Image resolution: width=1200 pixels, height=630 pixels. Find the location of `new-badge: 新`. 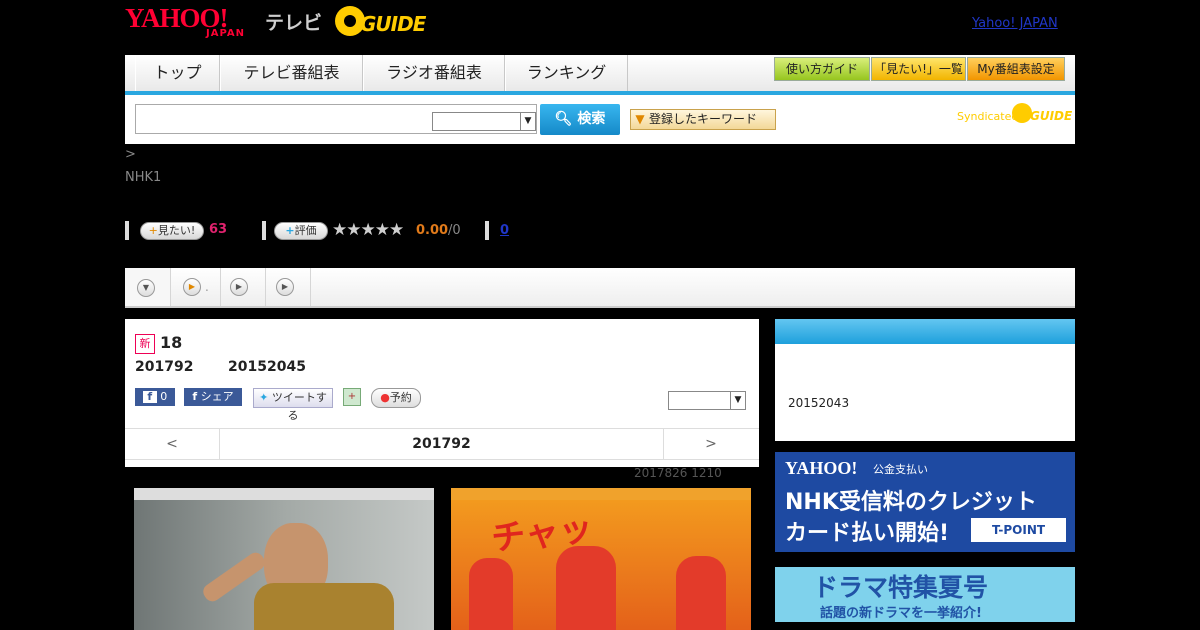

new-badge: 新 is located at coordinates (145, 344).